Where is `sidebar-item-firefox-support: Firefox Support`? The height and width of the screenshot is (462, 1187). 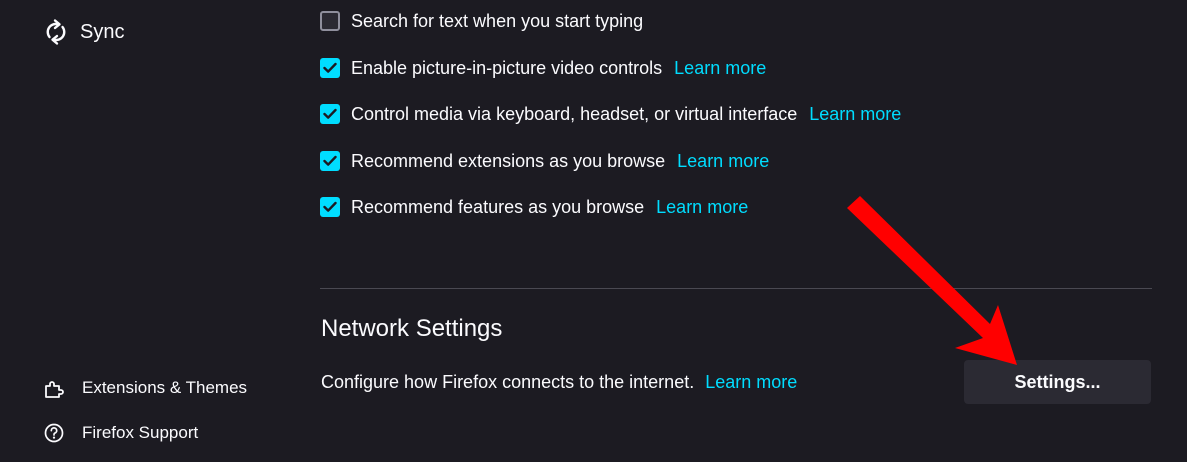 sidebar-item-firefox-support: Firefox Support is located at coordinates (121, 433).